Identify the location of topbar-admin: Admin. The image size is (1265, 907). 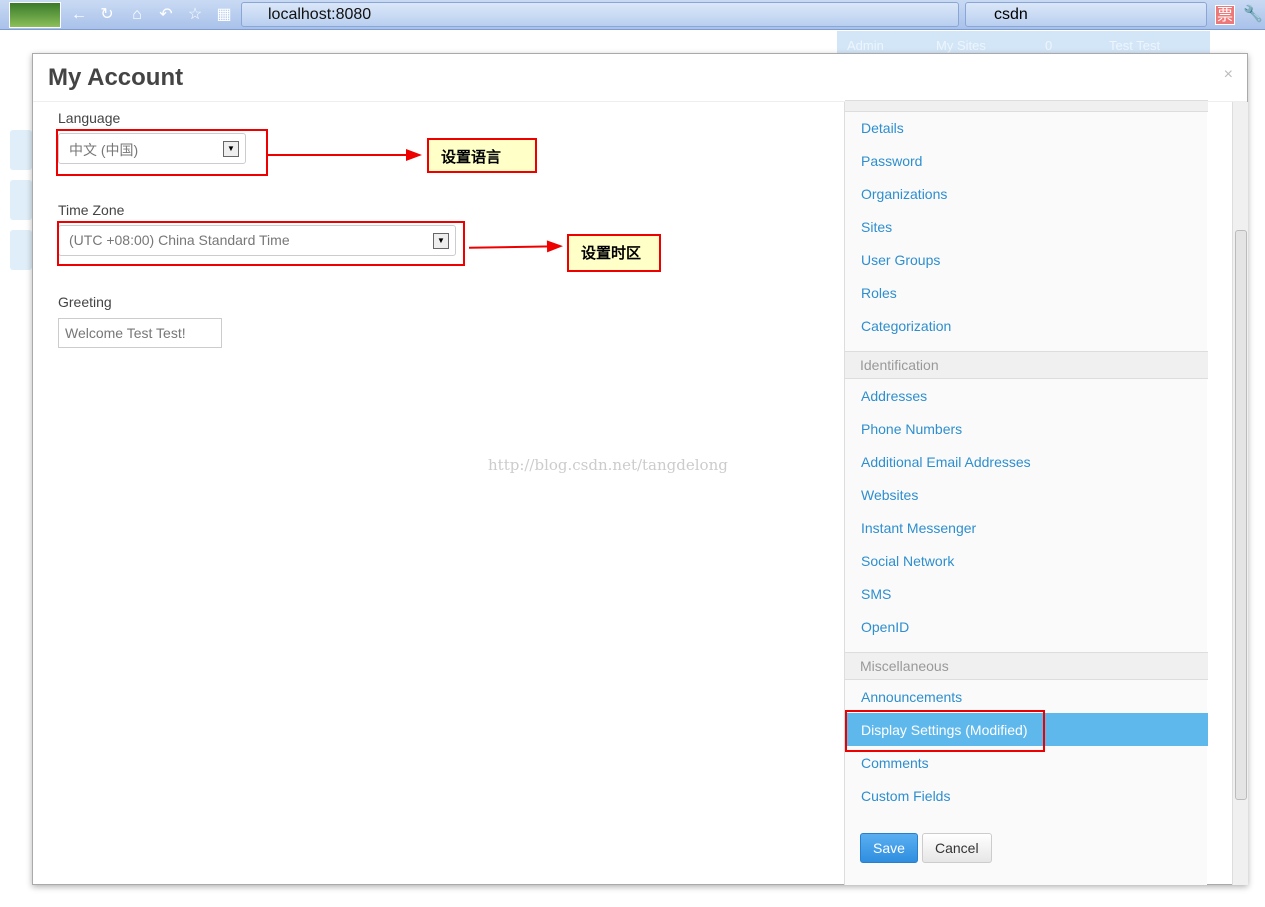
(865, 45).